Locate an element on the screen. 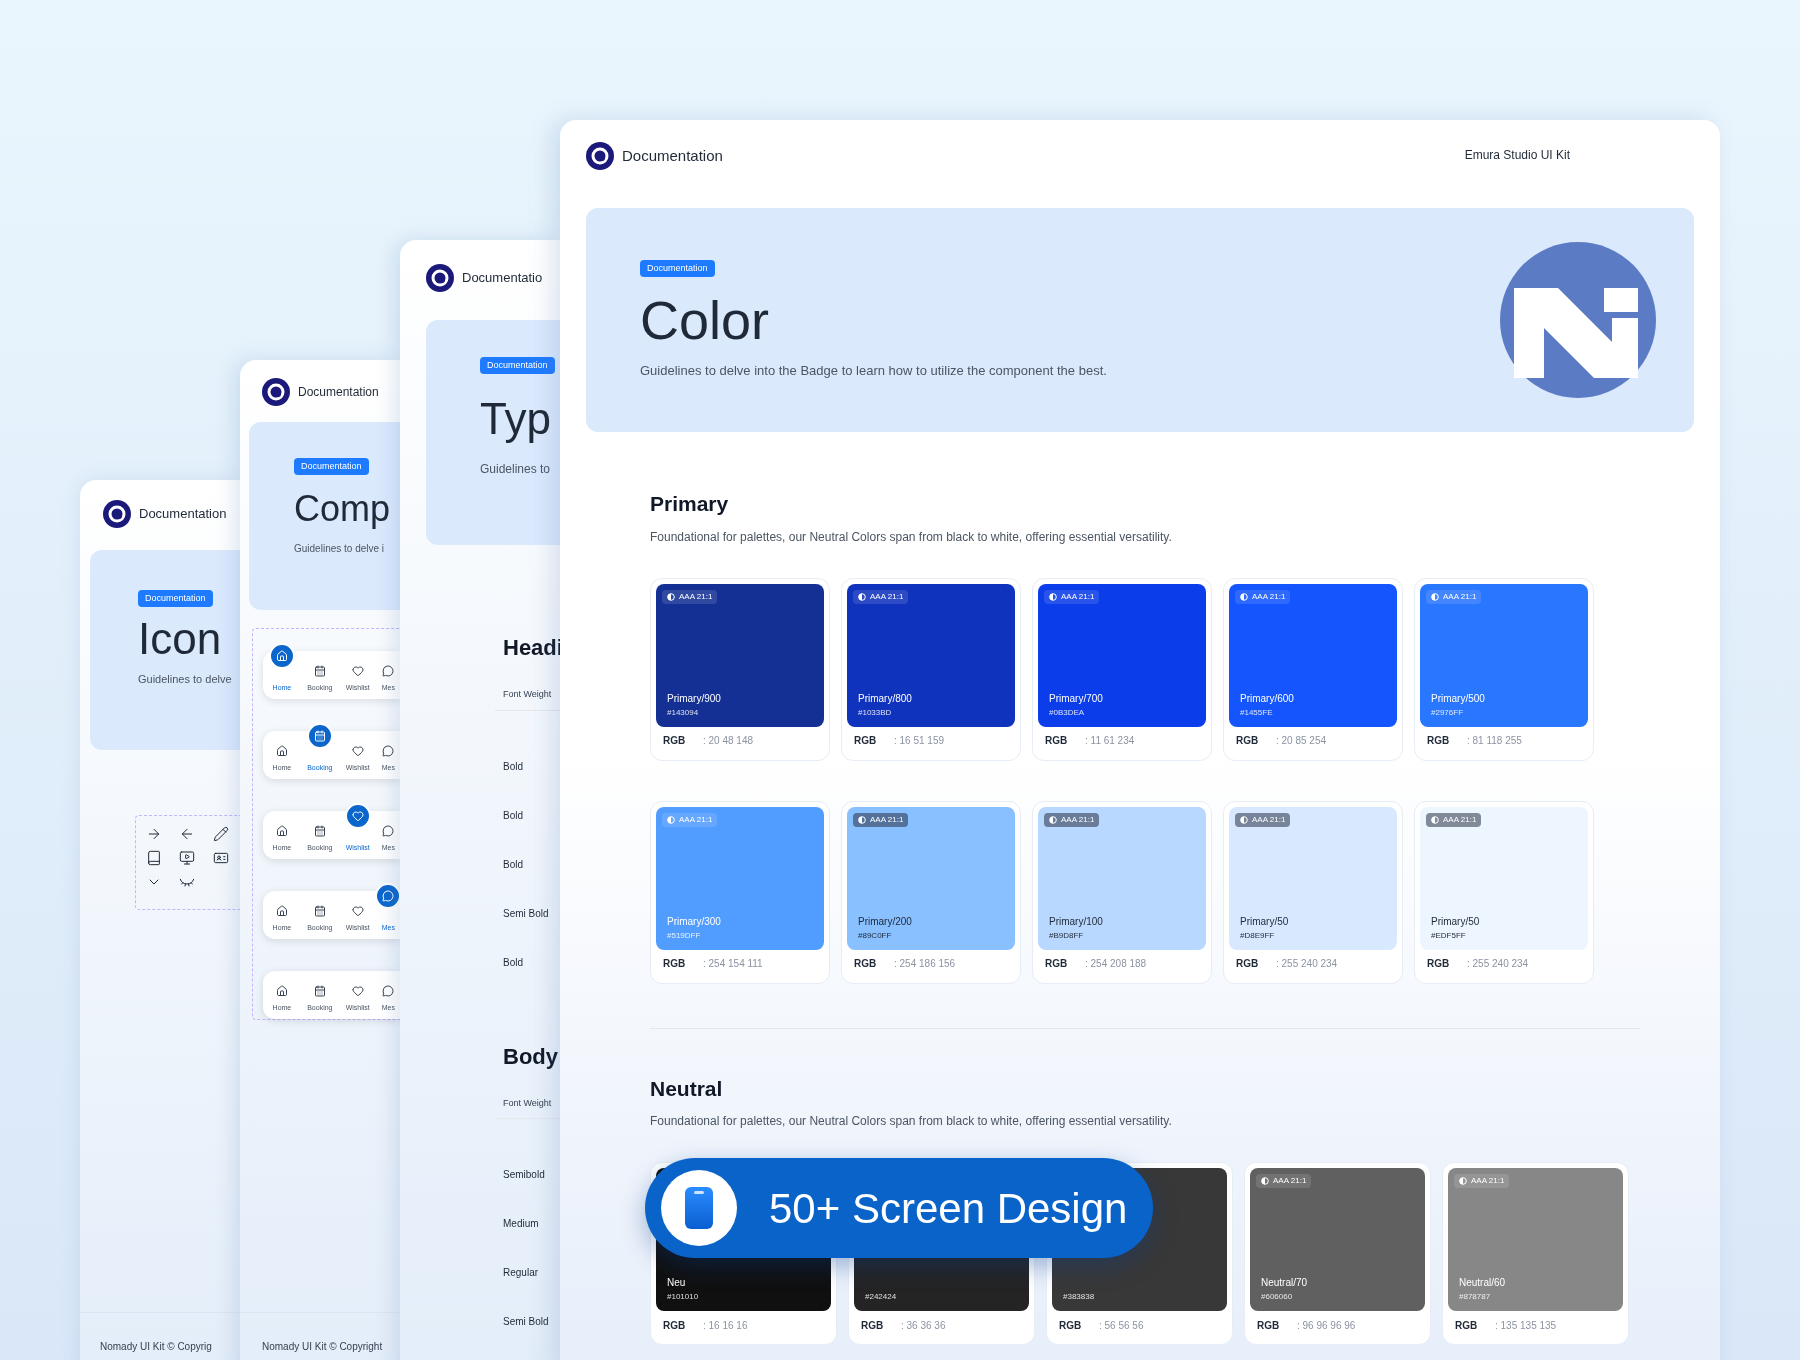 The image size is (1800, 1360). page-subtitle: Guidelines to delve i is located at coordinates (340, 549).